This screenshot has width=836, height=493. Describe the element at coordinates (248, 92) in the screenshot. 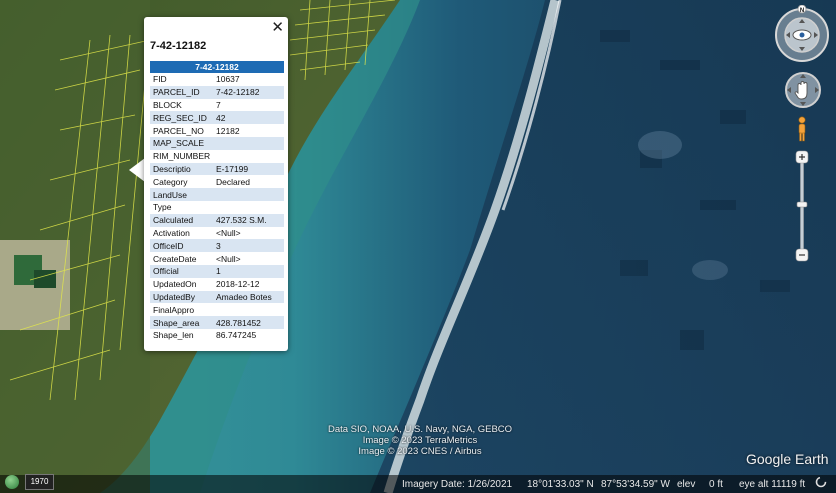

I see `attribute-value: 7-42-12182` at that location.